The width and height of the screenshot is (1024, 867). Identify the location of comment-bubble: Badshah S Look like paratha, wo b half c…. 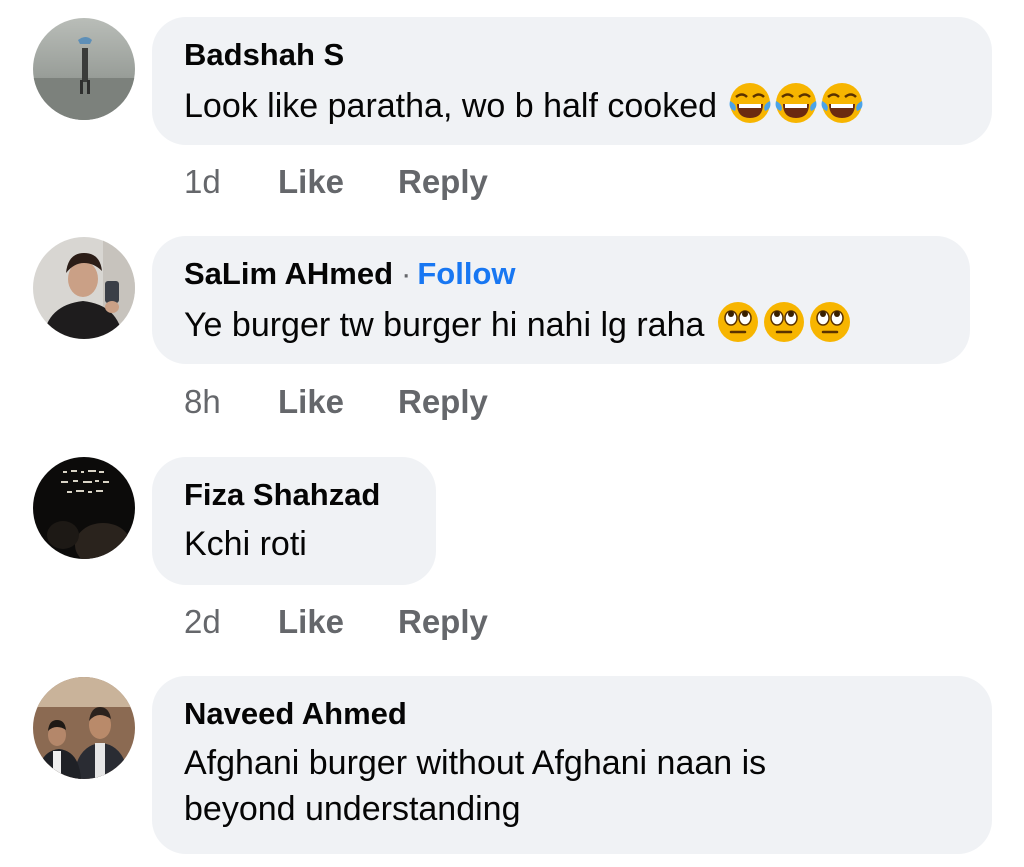
(572, 81).